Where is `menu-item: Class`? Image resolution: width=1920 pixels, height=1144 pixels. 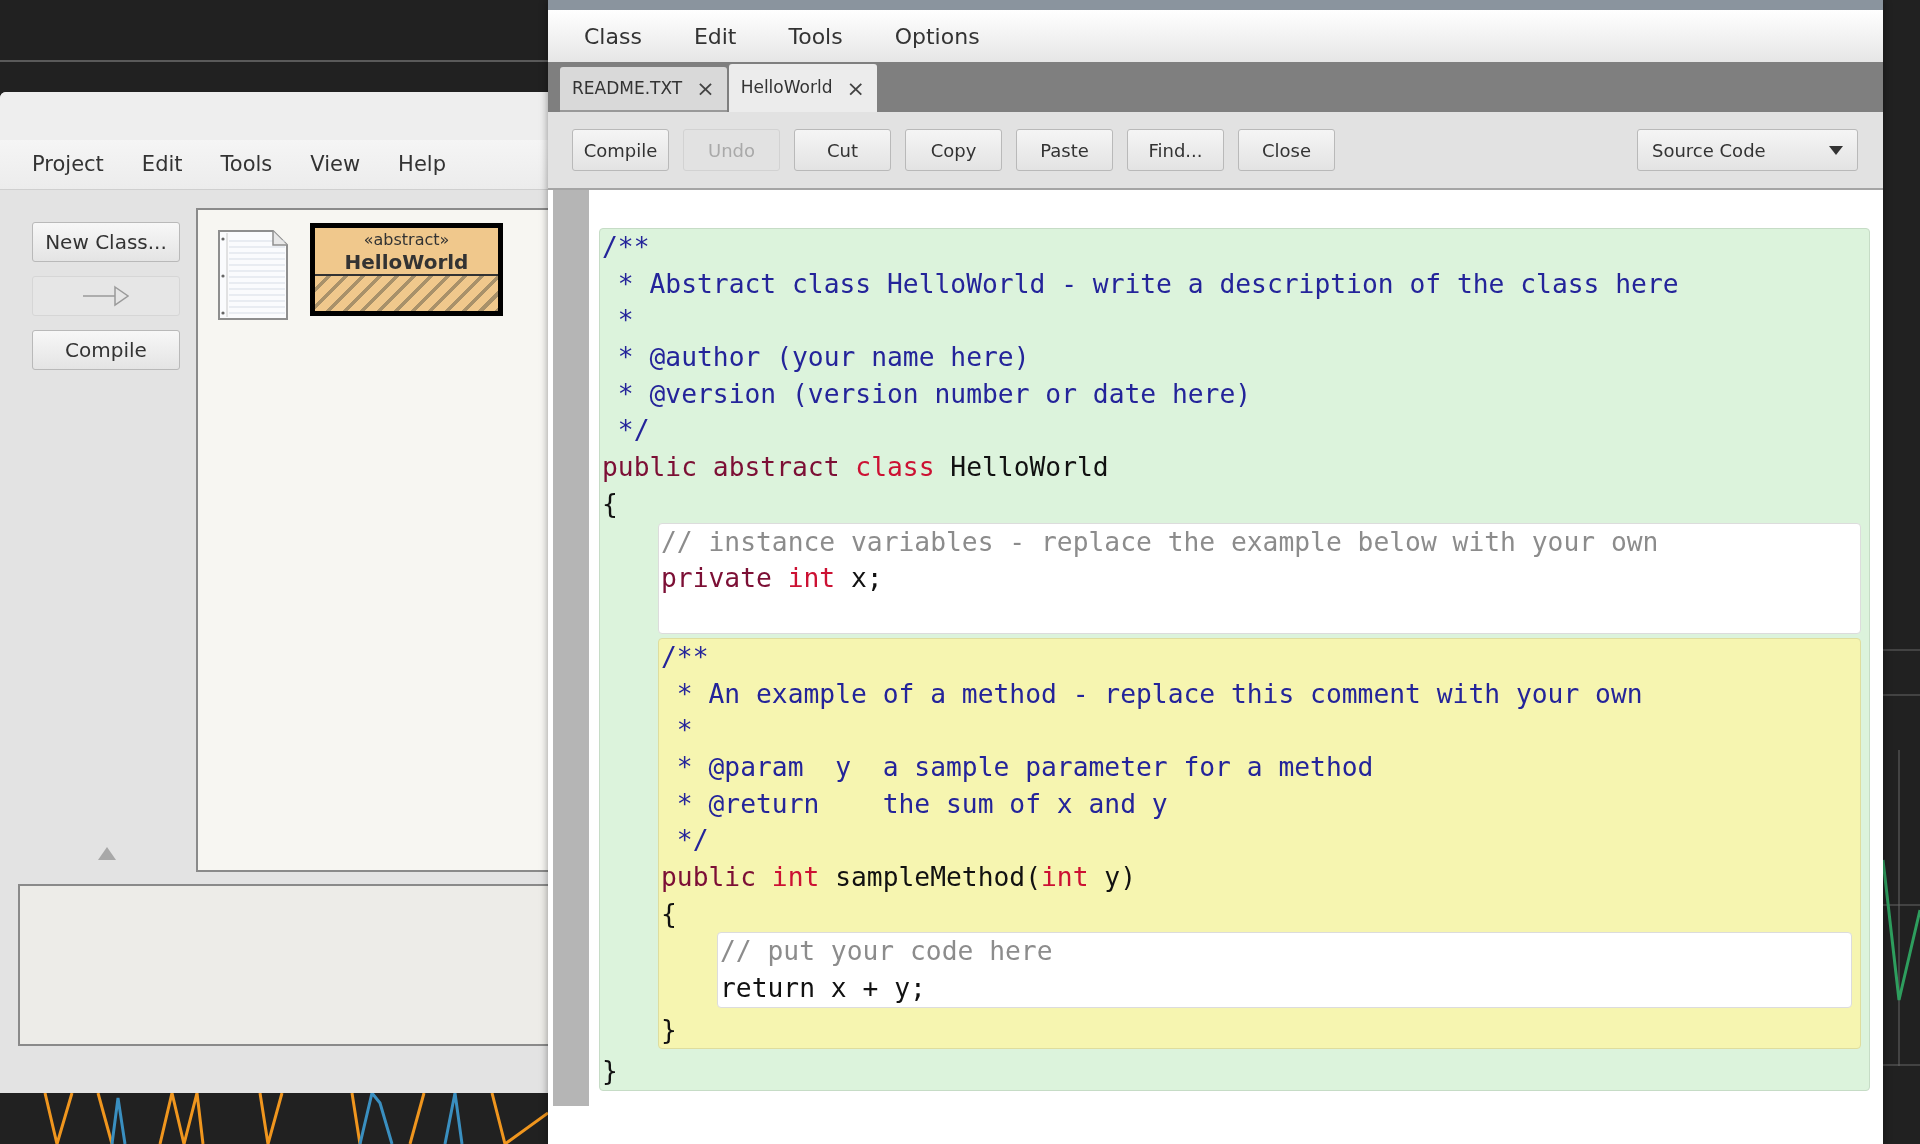
menu-item: Class is located at coordinates (613, 36).